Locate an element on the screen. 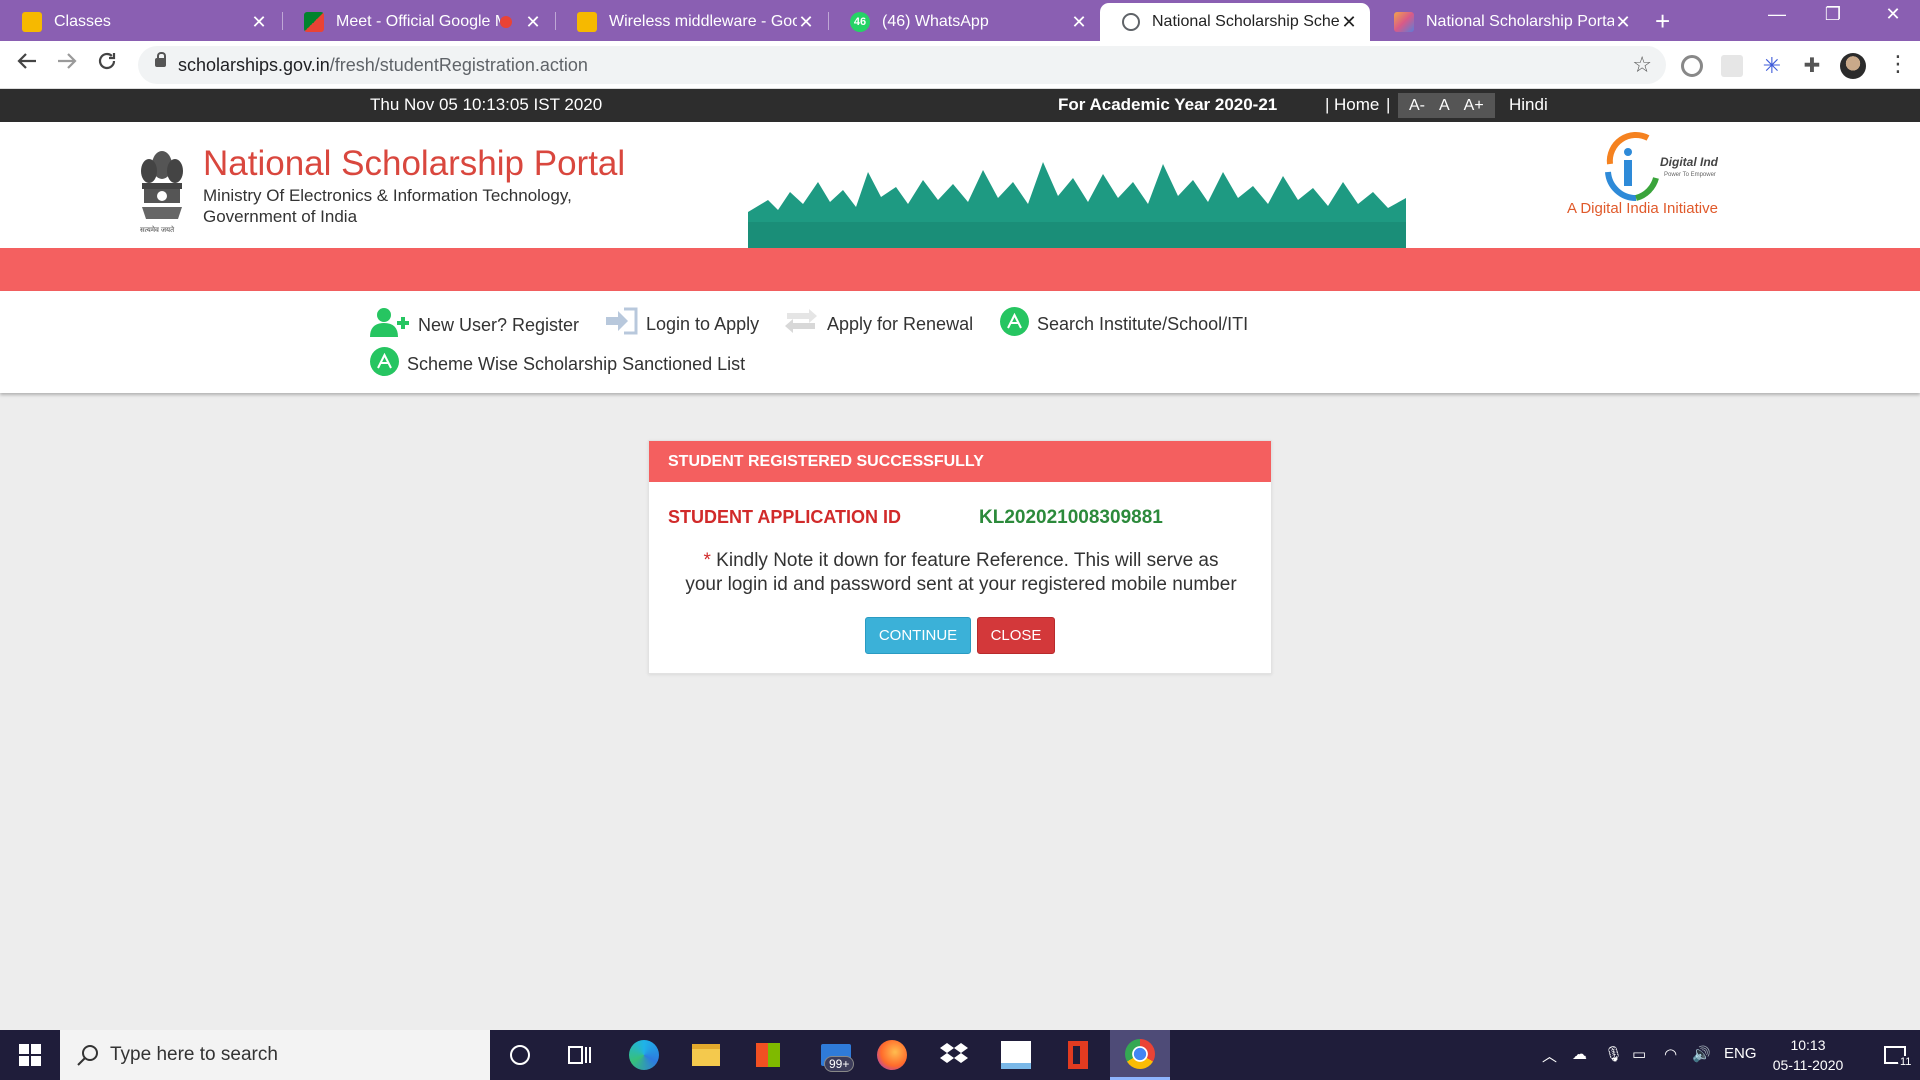 This screenshot has height=1080, width=1920. minimize-button: — is located at coordinates (1777, 14).